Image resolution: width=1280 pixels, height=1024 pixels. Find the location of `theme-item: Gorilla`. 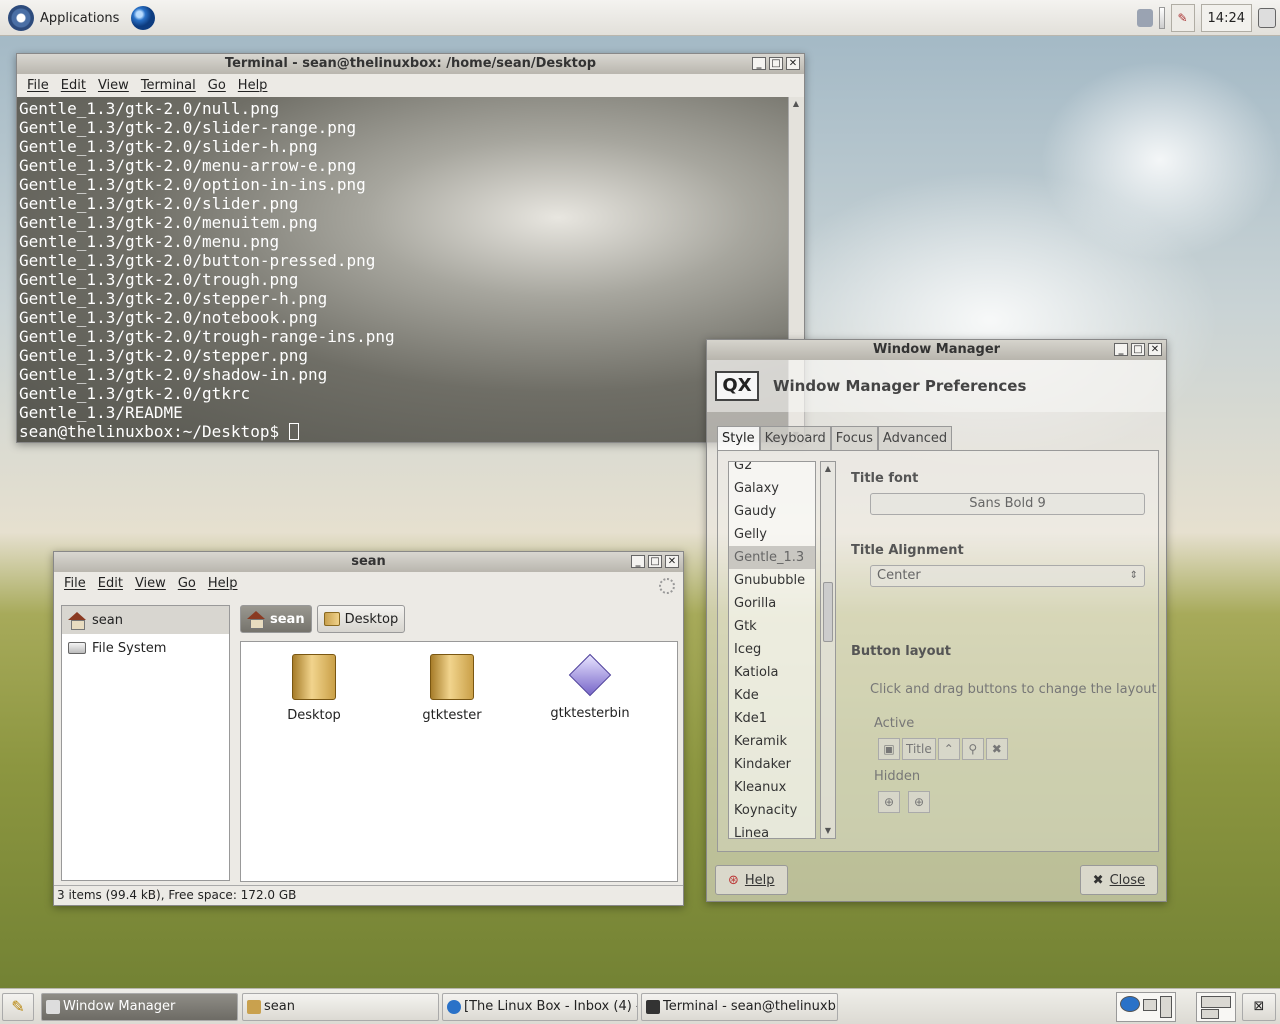

theme-item: Gorilla is located at coordinates (772, 603).